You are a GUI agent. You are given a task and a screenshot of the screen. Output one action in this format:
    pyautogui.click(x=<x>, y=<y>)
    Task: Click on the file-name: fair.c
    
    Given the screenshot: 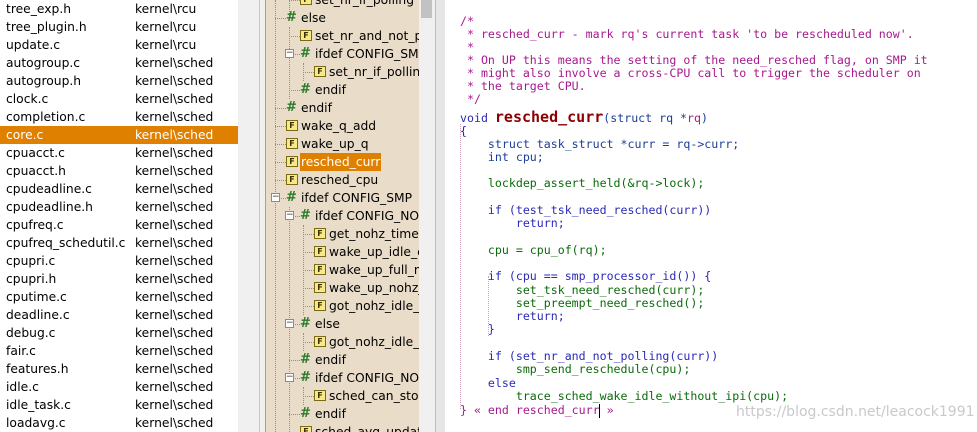 What is the action you would take?
    pyautogui.click(x=21, y=351)
    